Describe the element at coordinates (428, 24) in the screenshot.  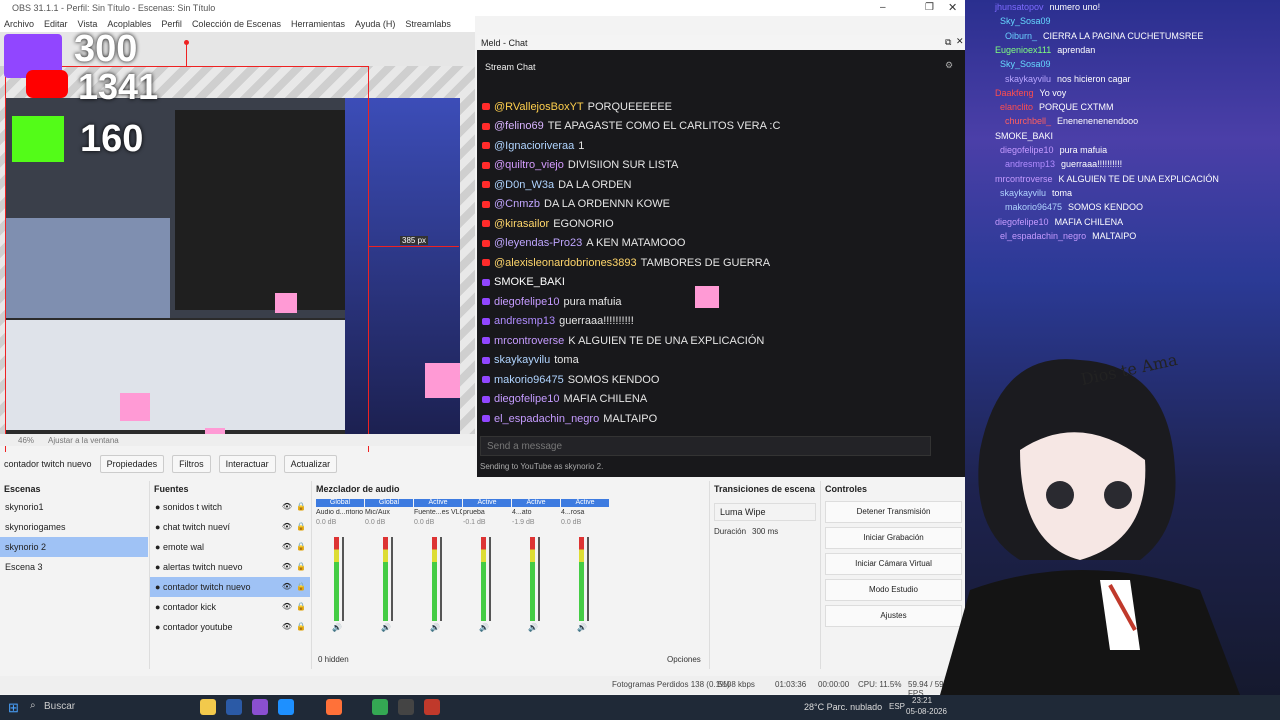
I see `menu-streamlabs: Streamlabs` at that location.